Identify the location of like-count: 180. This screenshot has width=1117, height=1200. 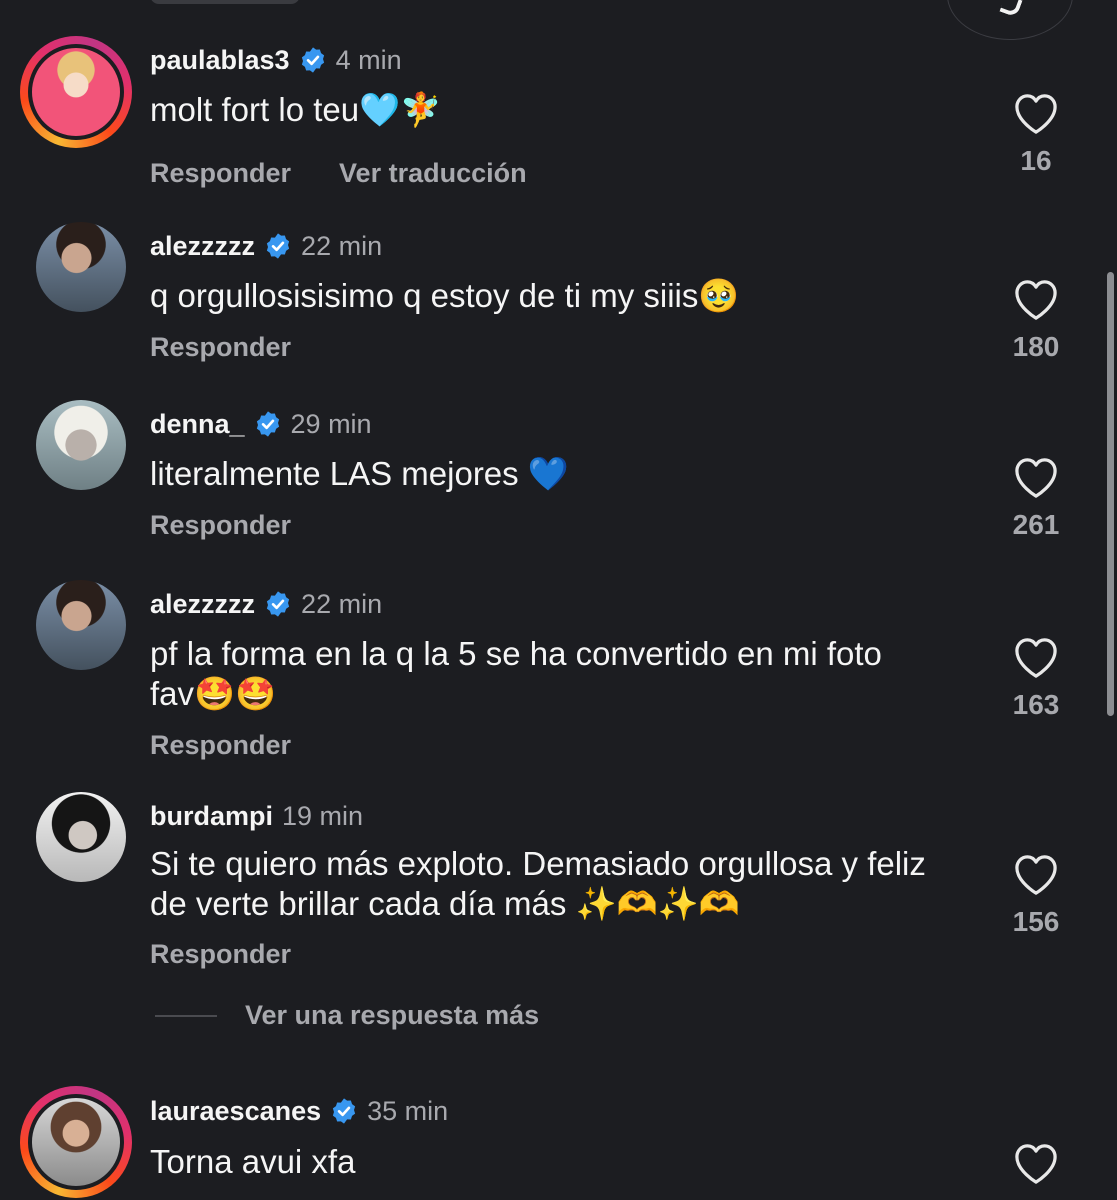
(1036, 346).